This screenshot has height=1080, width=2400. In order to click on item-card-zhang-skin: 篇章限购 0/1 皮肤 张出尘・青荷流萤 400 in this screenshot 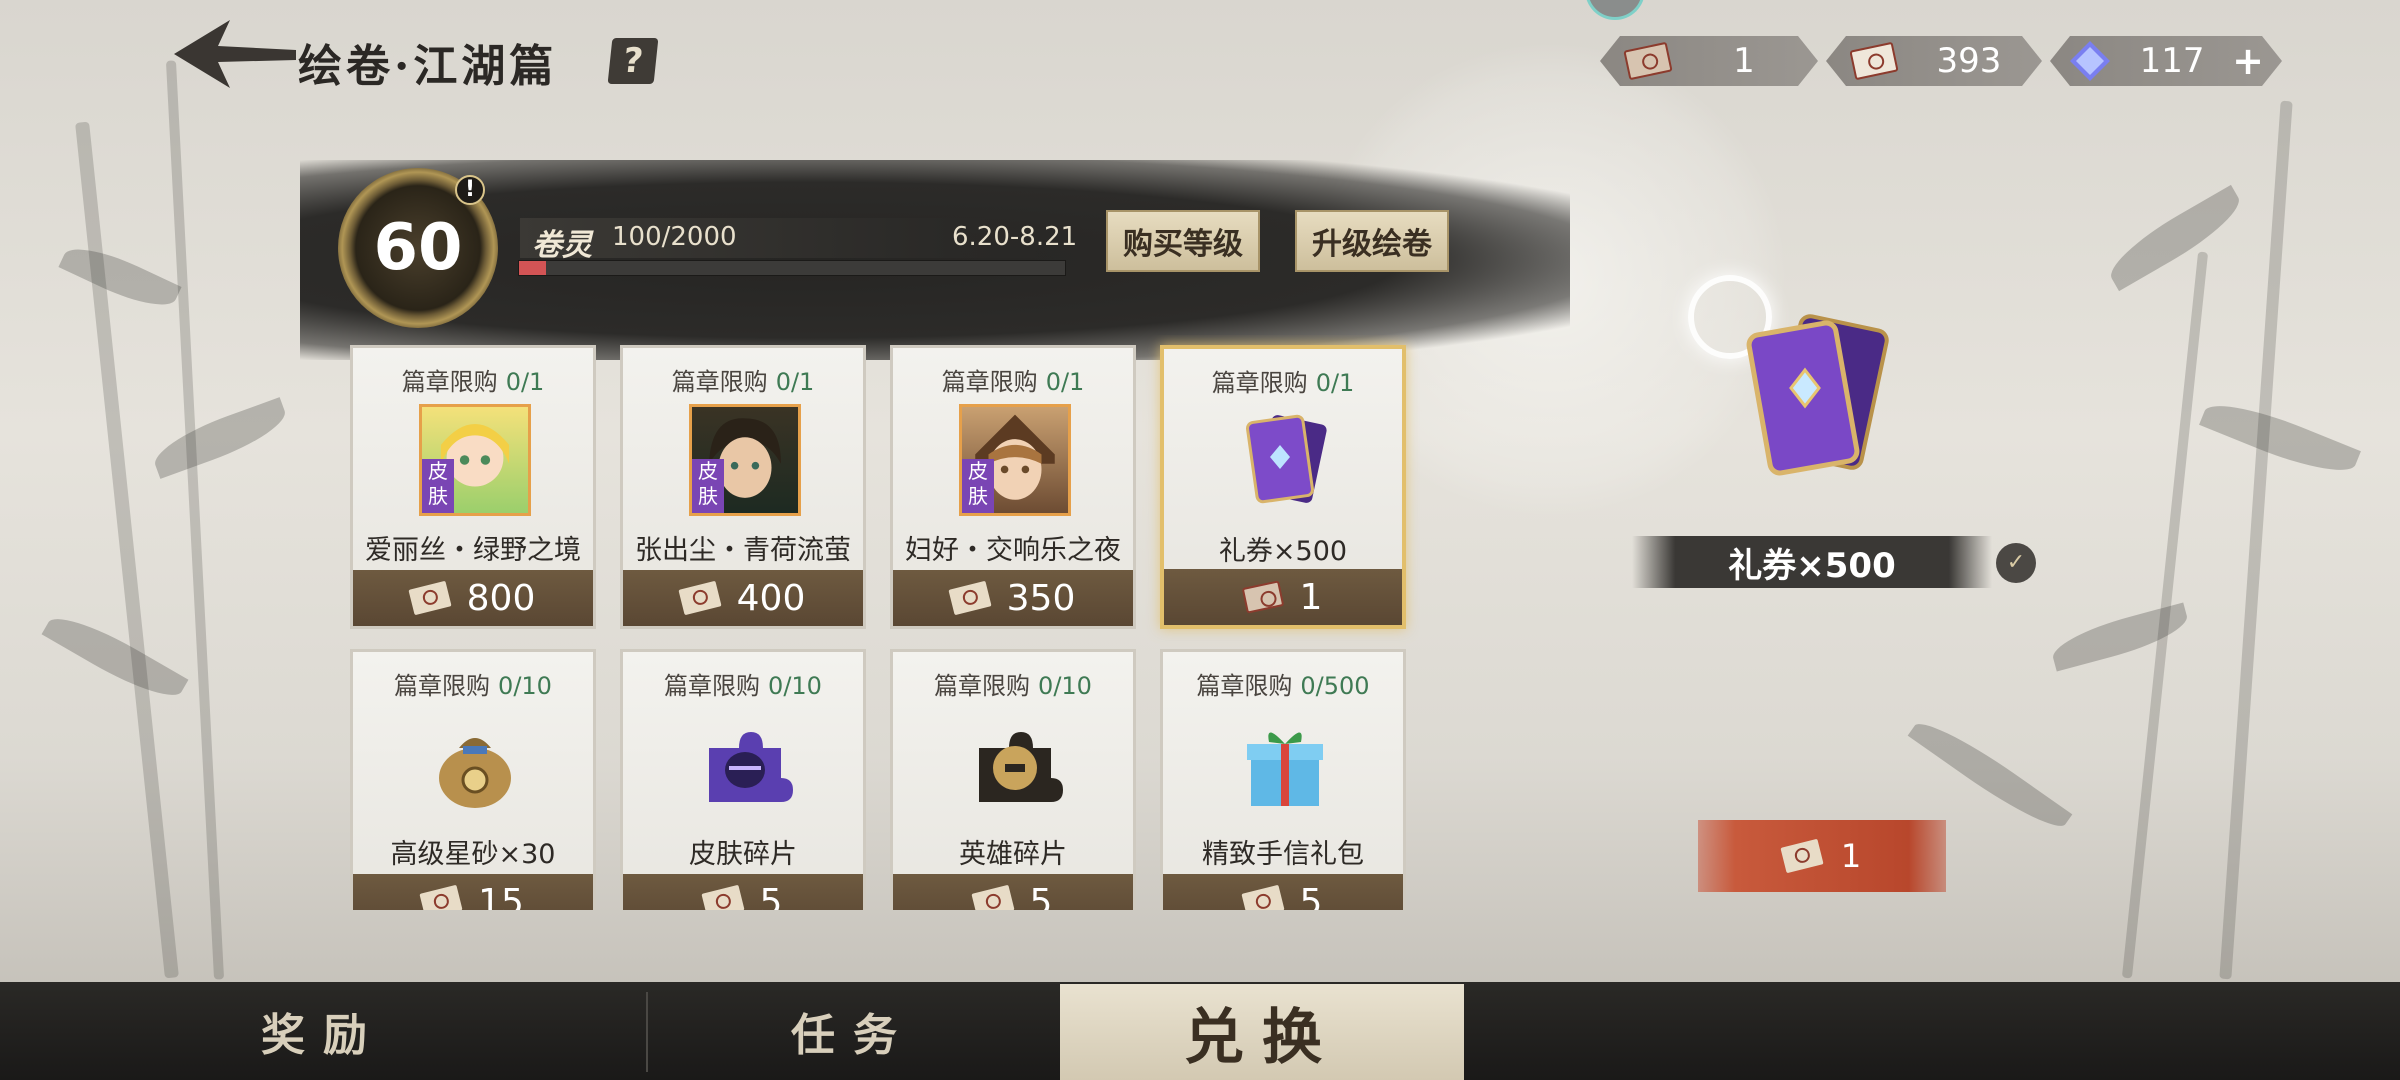, I will do `click(743, 487)`.